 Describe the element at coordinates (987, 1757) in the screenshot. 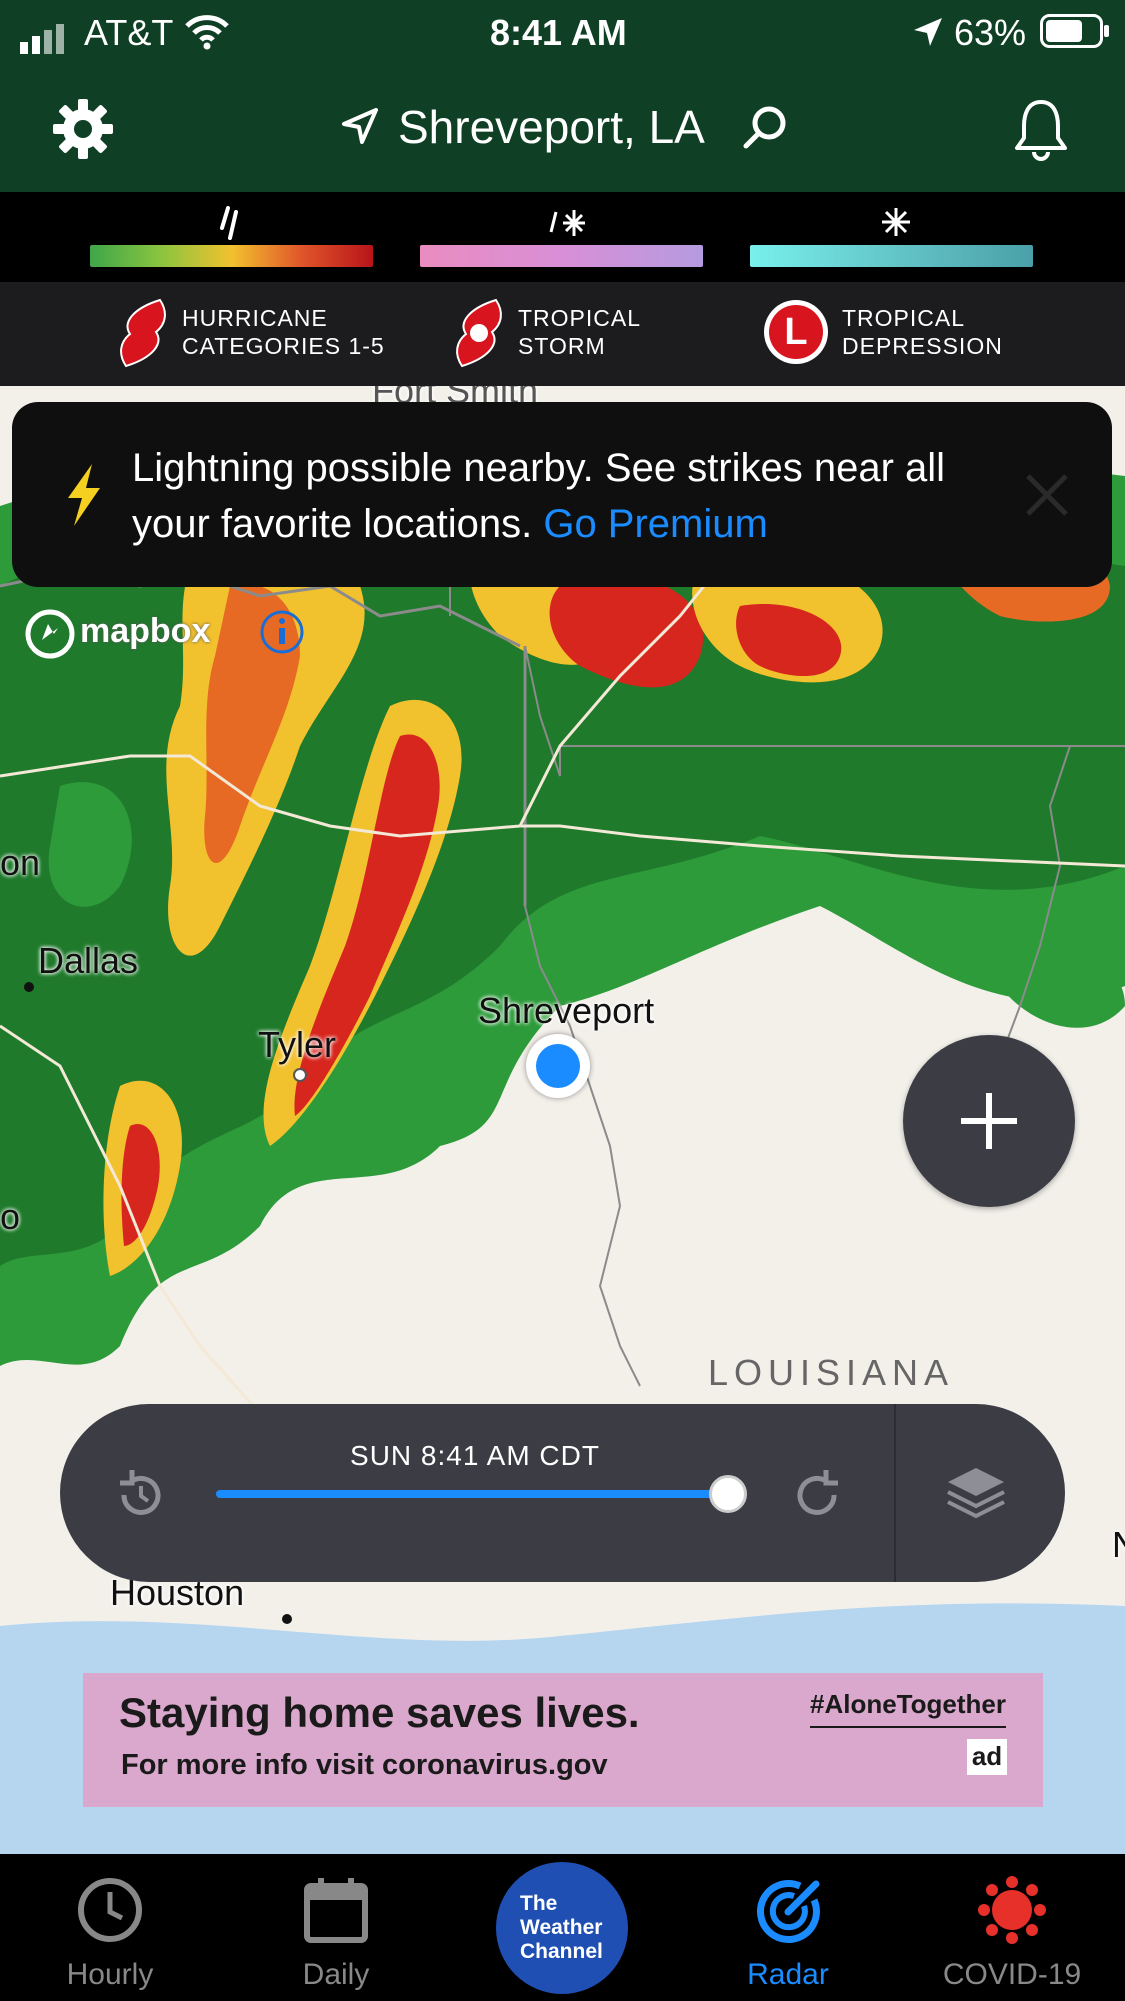

I see `ad-badge: ad` at that location.